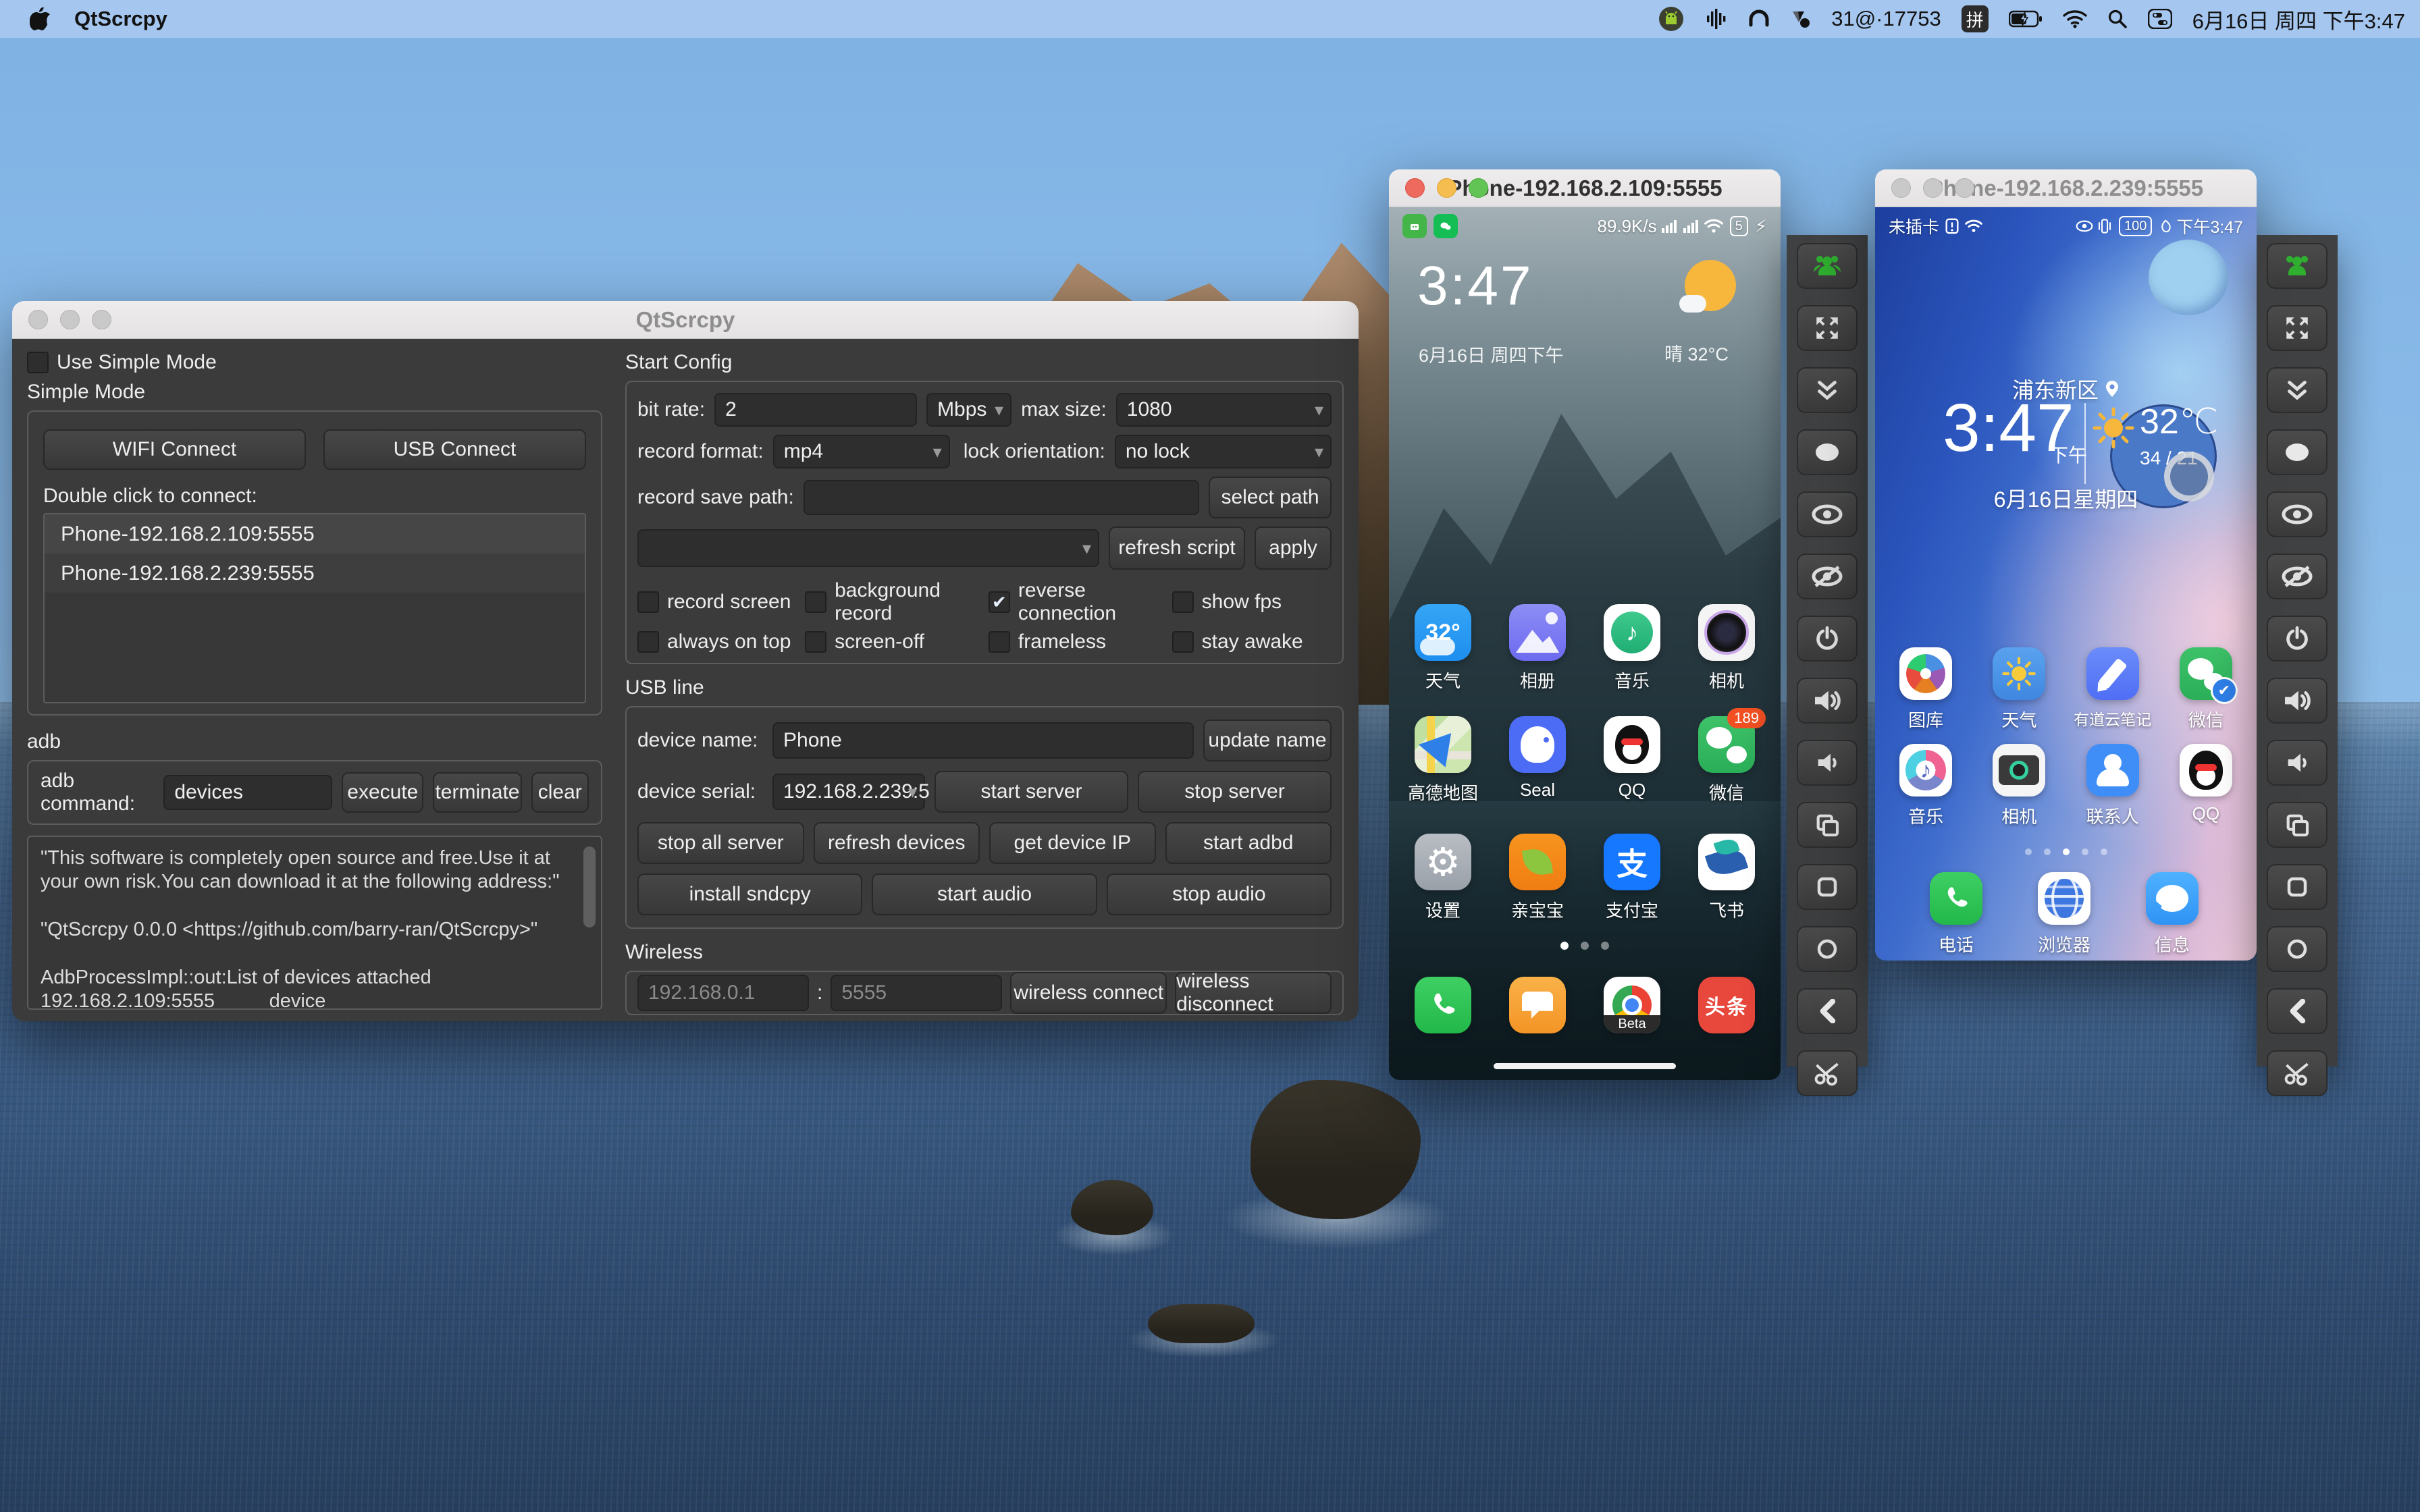 The image size is (2420, 1512). Describe the element at coordinates (816, 602) in the screenshot. I see `background-record-checkbox` at that location.